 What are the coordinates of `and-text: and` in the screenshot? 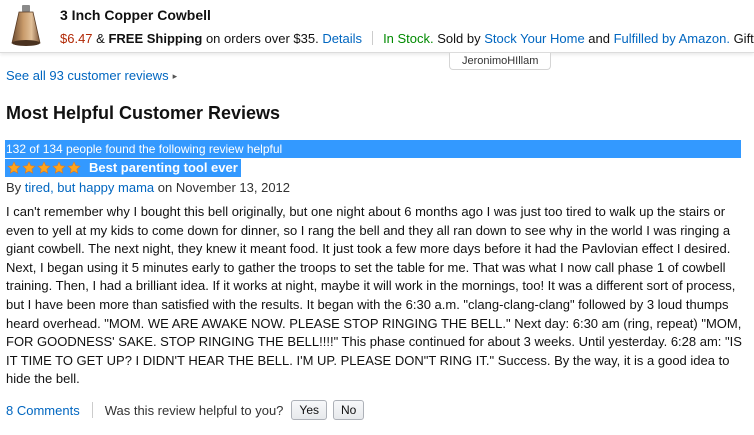 It's located at (599, 38).